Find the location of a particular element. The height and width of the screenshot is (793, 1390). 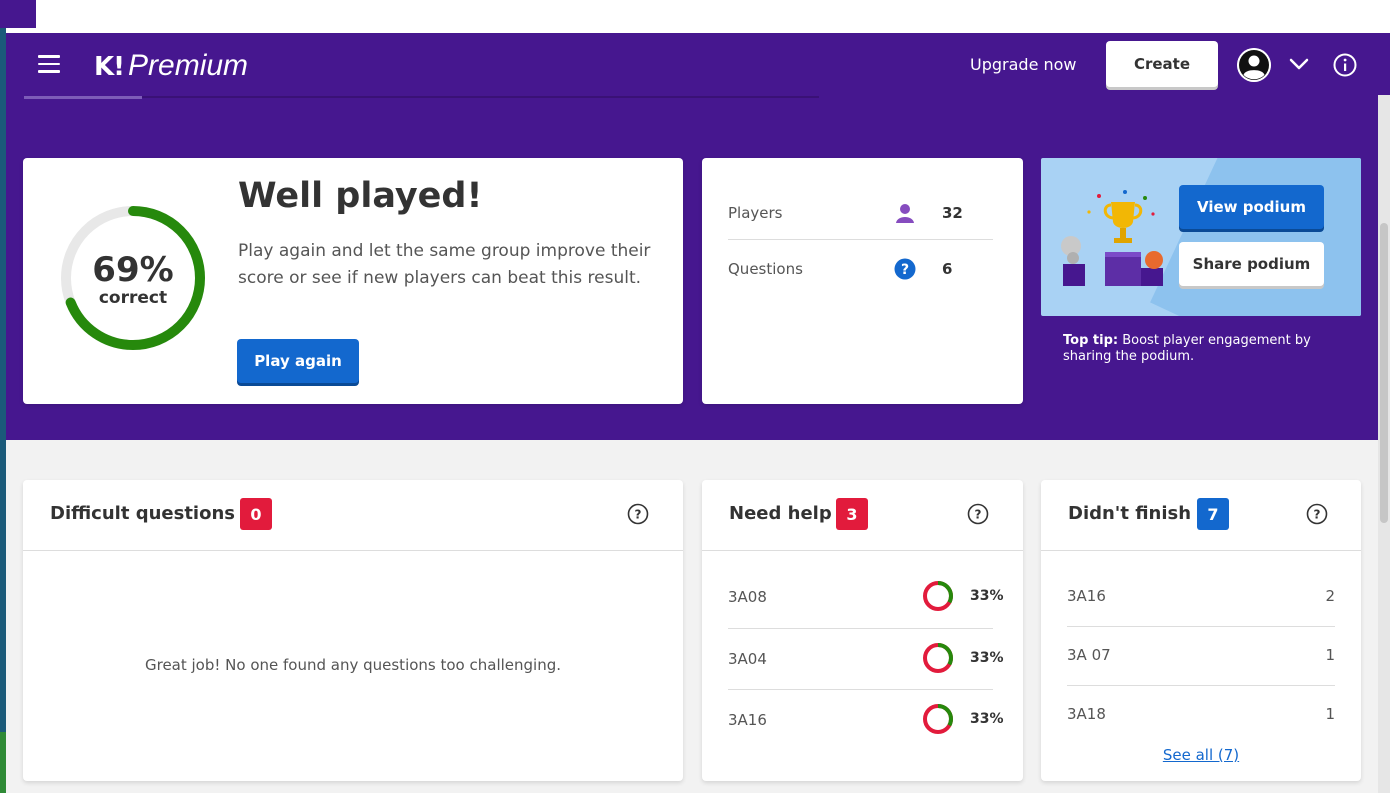

list-item: 3A18 1 is located at coordinates (1201, 714).